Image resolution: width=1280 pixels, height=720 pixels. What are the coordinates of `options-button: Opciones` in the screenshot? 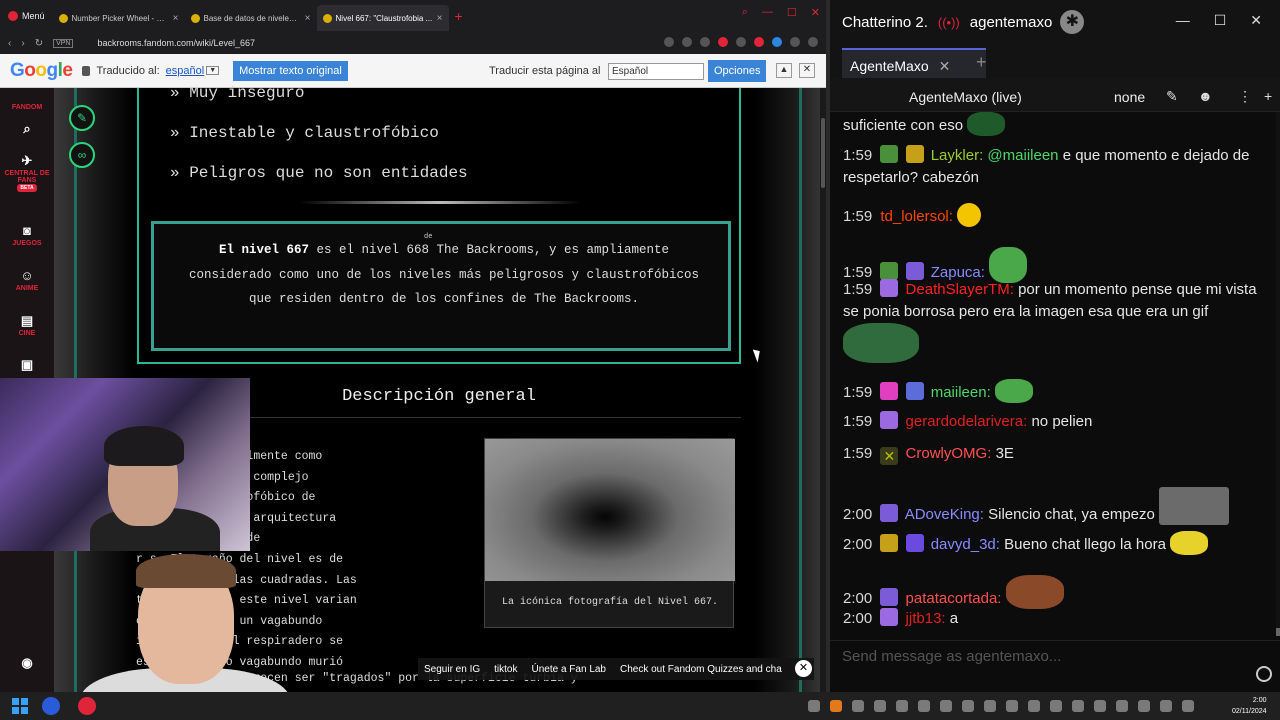 It's located at (737, 71).